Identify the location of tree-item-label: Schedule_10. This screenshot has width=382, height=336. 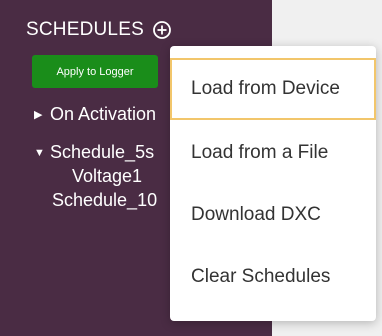
(105, 200).